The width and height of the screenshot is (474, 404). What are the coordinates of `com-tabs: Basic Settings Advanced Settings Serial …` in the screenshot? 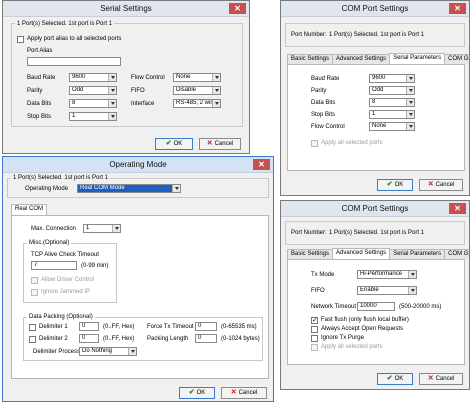 It's located at (378, 58).